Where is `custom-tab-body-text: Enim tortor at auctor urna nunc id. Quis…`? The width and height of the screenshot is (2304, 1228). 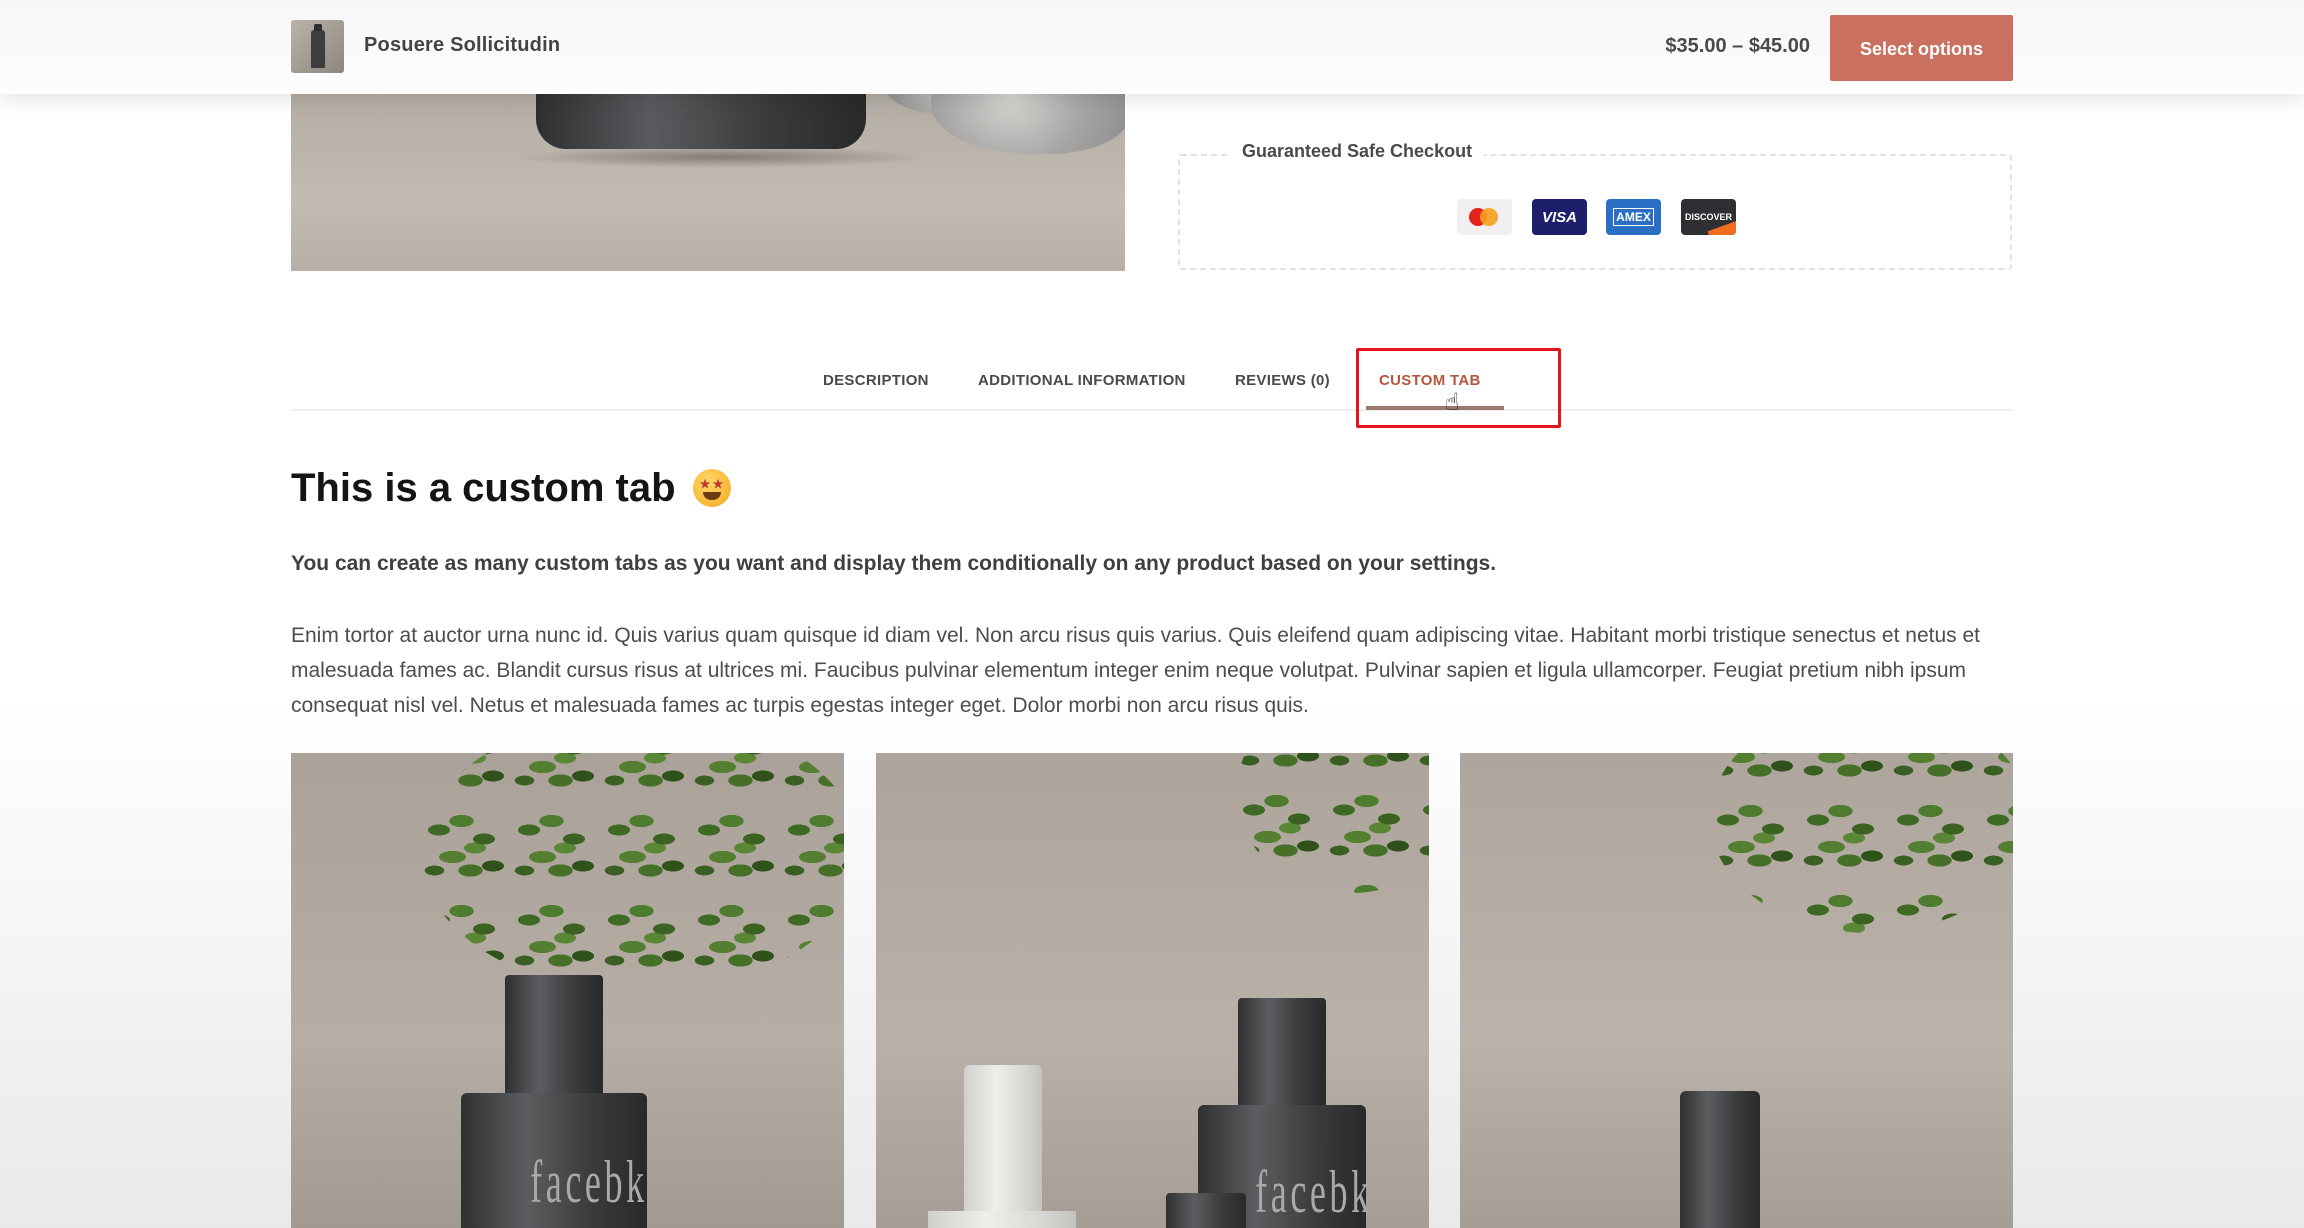 custom-tab-body-text: Enim tortor at auctor urna nunc id. Quis… is located at coordinates (1136, 670).